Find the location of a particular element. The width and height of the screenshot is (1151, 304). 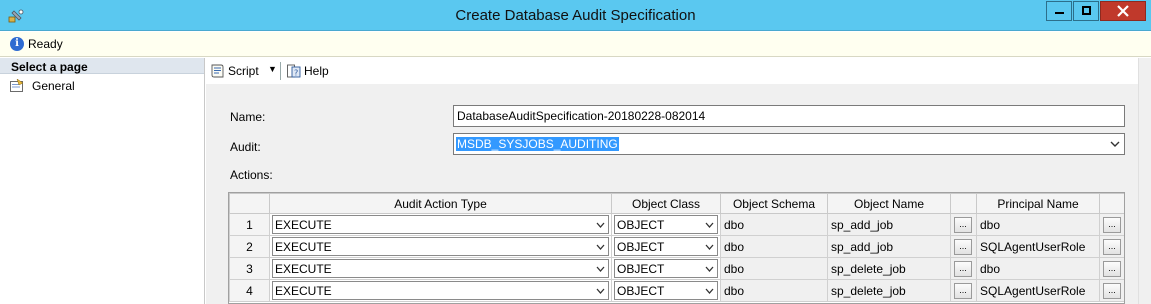

title-bar: Create Database Audit Specification is located at coordinates (575, 15).